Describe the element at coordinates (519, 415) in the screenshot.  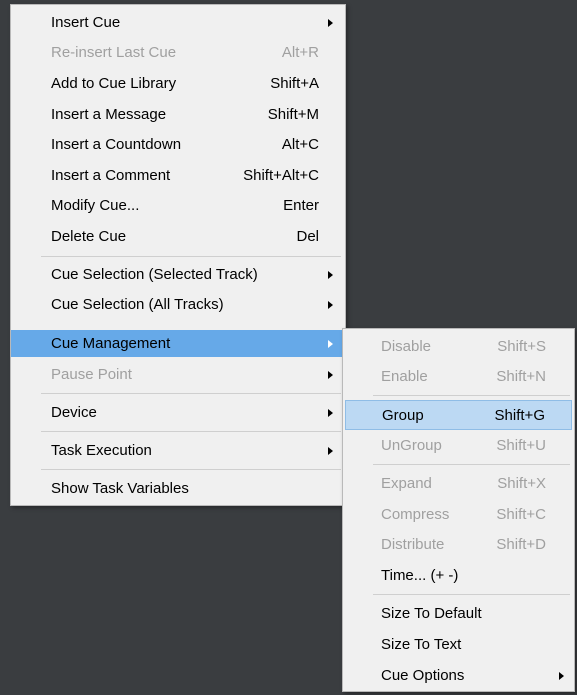
I see `menu-item-shortcut: Shift+G` at that location.